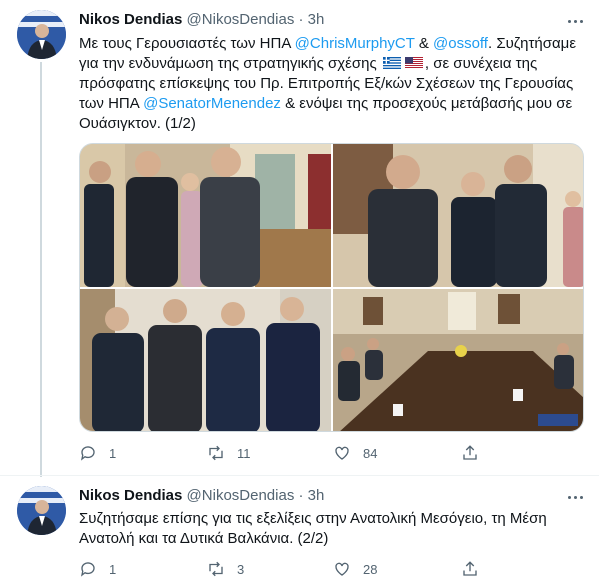  I want to click on like-button: 84, so click(355, 453).